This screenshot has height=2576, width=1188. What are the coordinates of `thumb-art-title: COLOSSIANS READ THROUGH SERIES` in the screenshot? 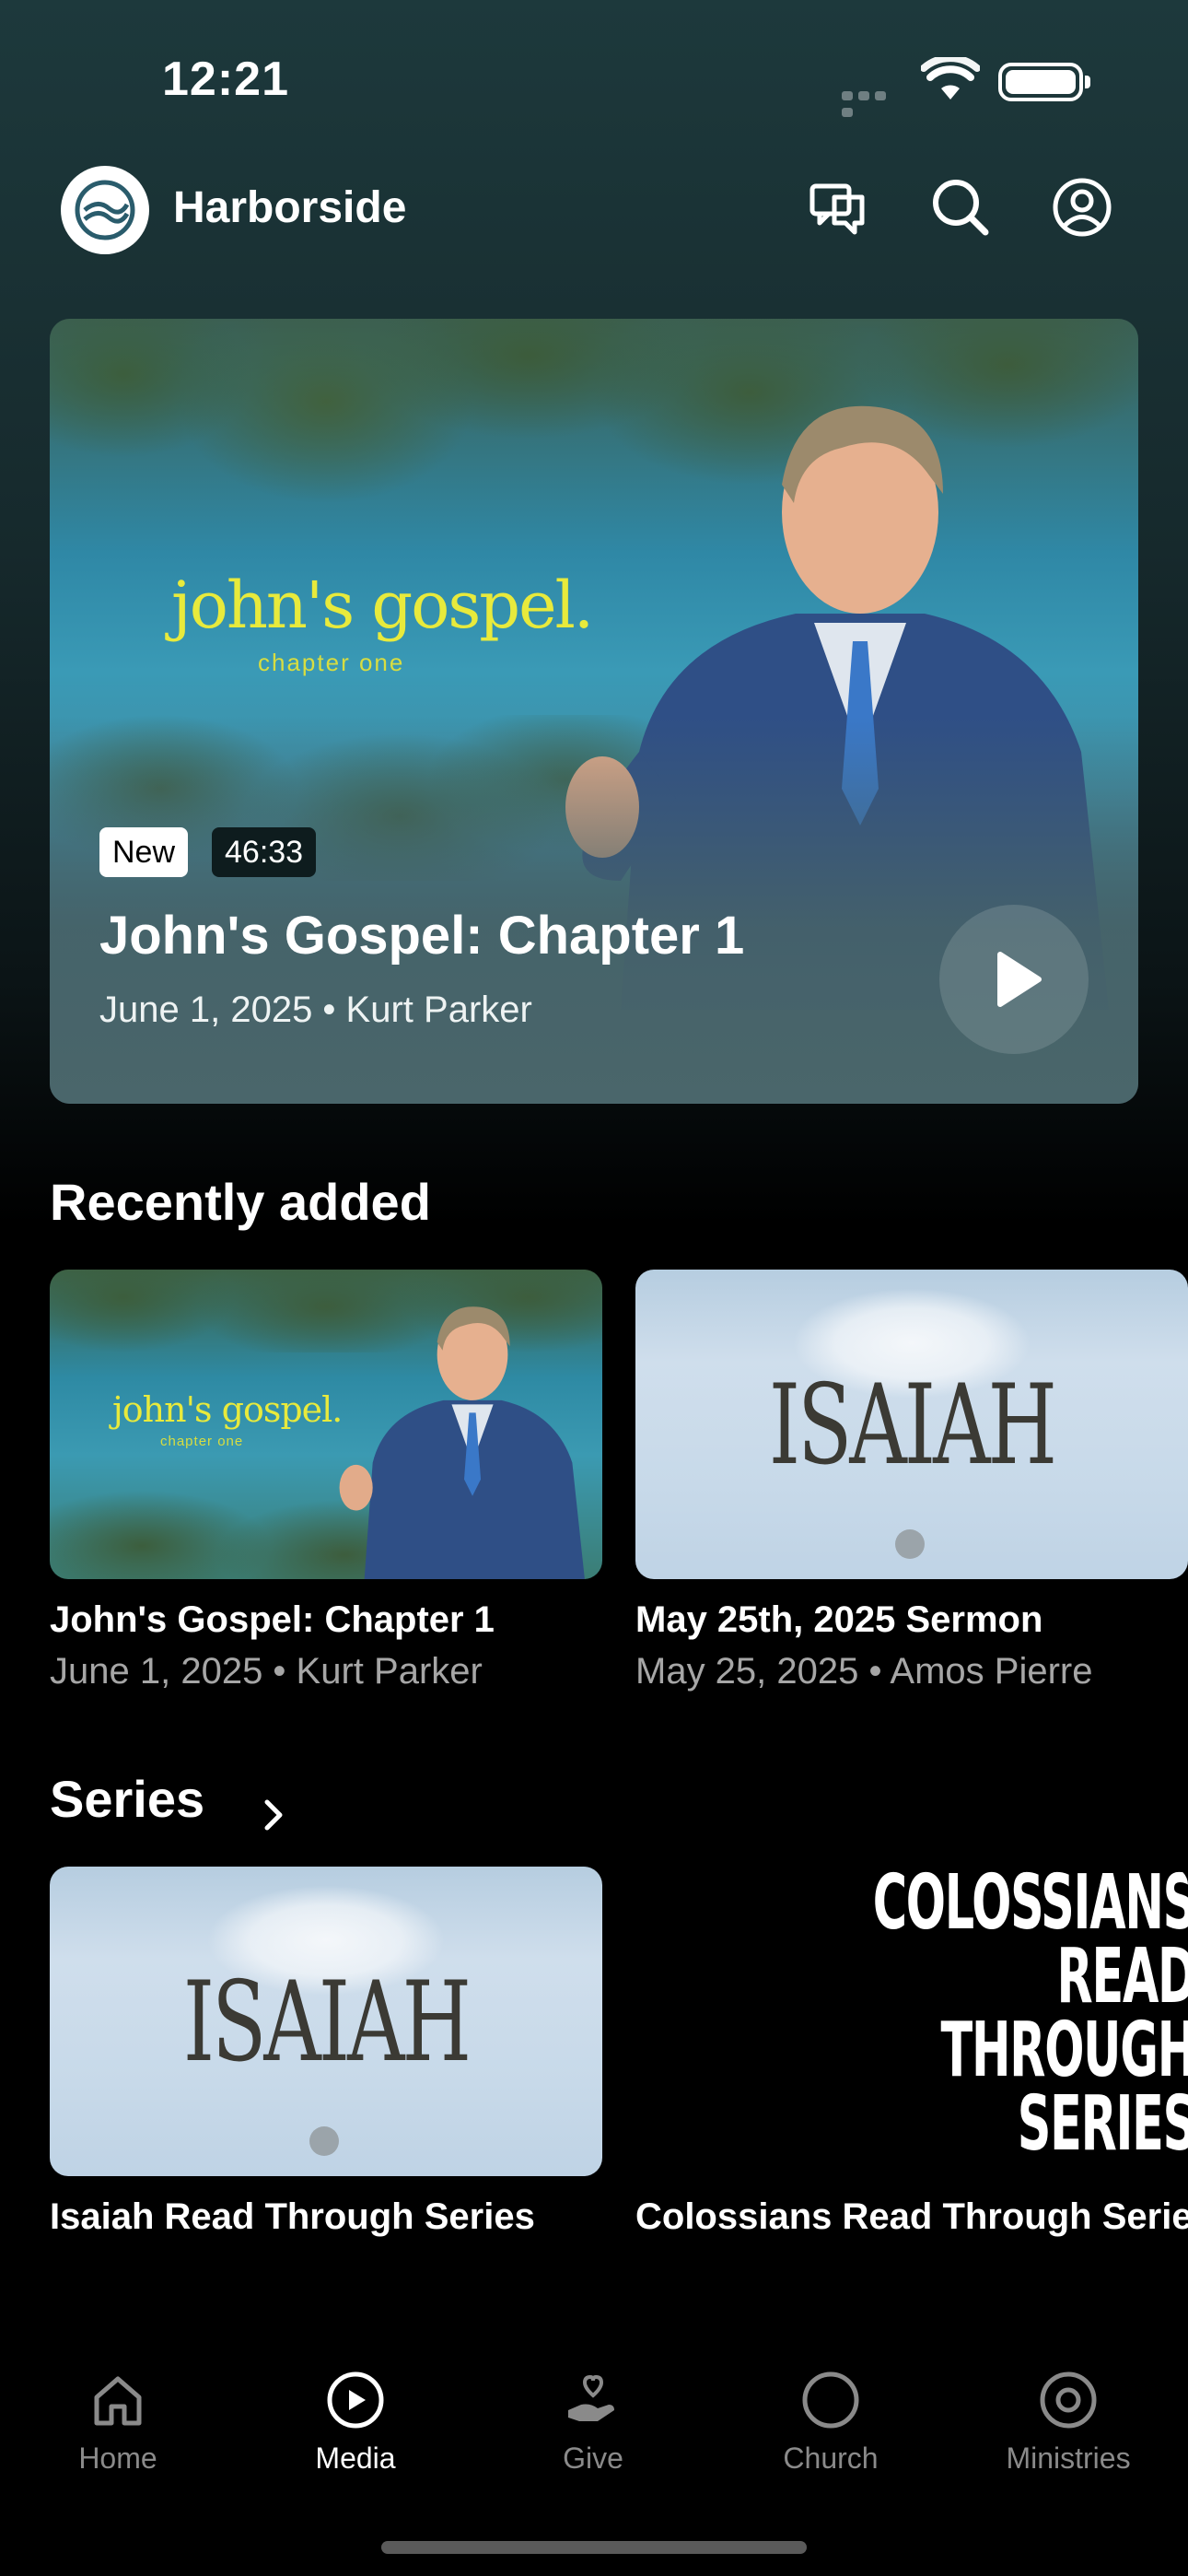 It's located at (1030, 2017).